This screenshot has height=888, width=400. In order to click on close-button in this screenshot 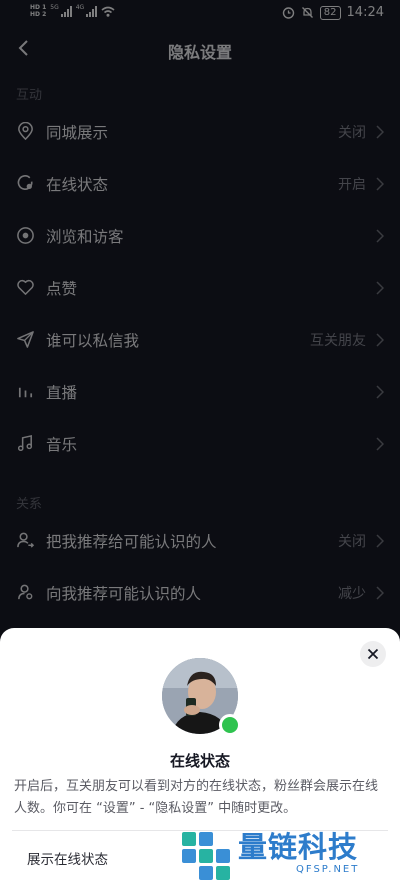, I will do `click(373, 654)`.